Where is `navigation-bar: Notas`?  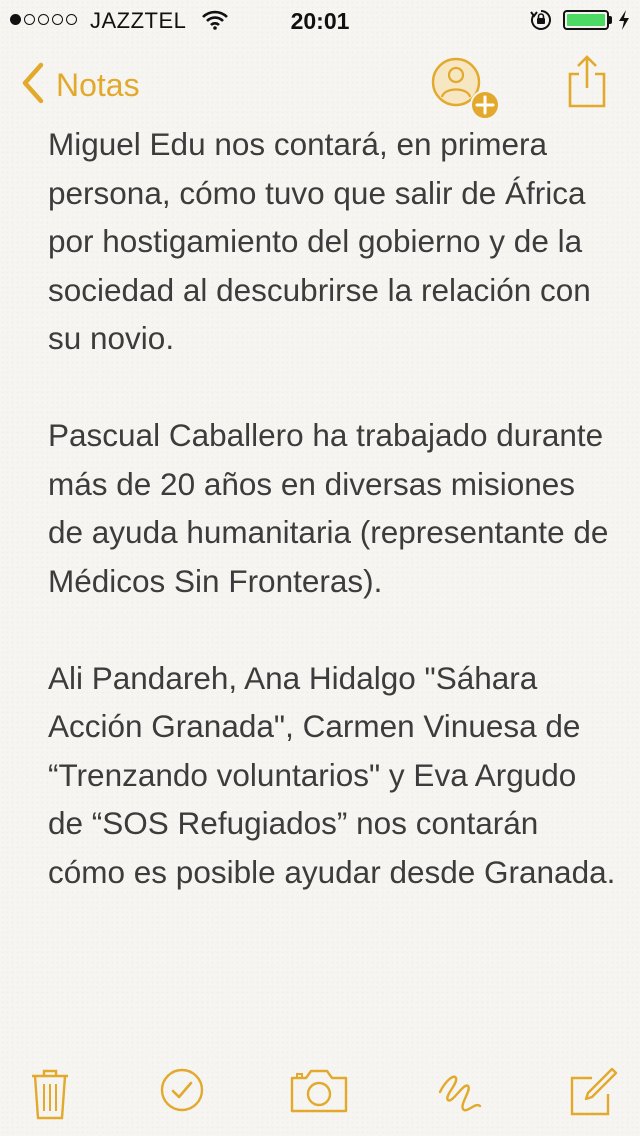
navigation-bar: Notas is located at coordinates (320, 84).